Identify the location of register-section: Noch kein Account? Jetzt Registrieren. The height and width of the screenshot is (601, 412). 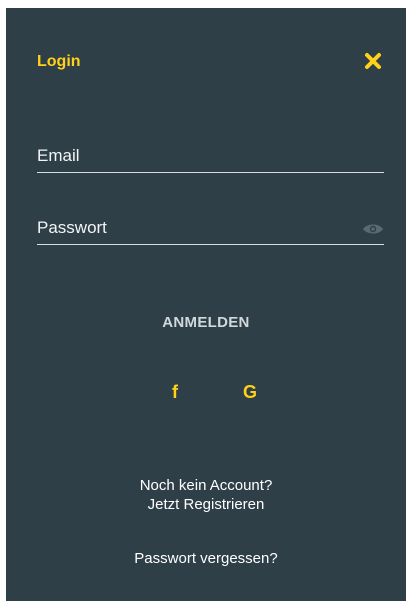
(206, 495).